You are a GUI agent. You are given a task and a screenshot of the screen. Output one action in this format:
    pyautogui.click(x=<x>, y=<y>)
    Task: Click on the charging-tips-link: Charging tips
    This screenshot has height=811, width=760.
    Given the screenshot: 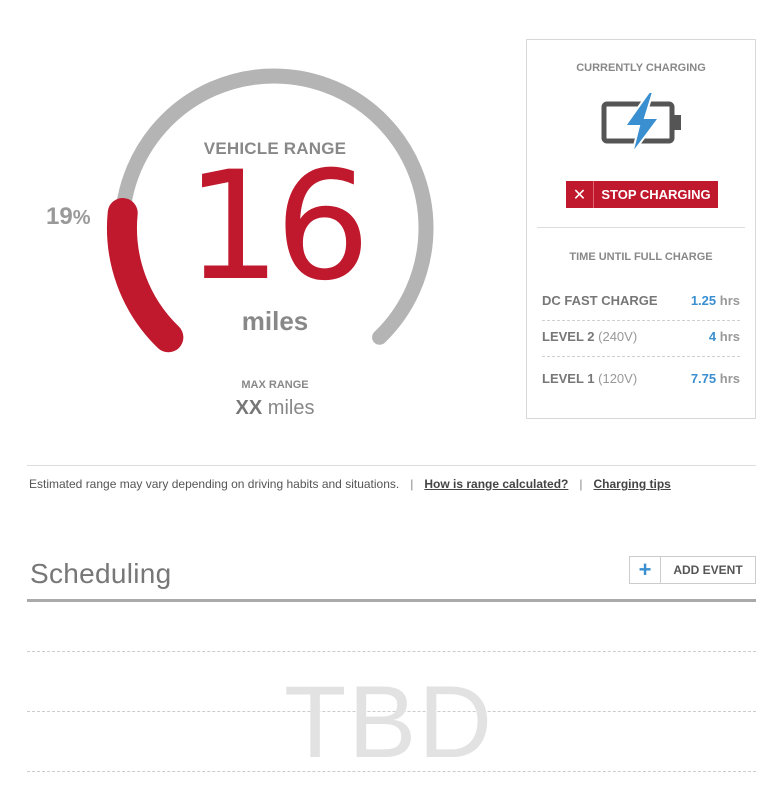 What is the action you would take?
    pyautogui.click(x=632, y=484)
    